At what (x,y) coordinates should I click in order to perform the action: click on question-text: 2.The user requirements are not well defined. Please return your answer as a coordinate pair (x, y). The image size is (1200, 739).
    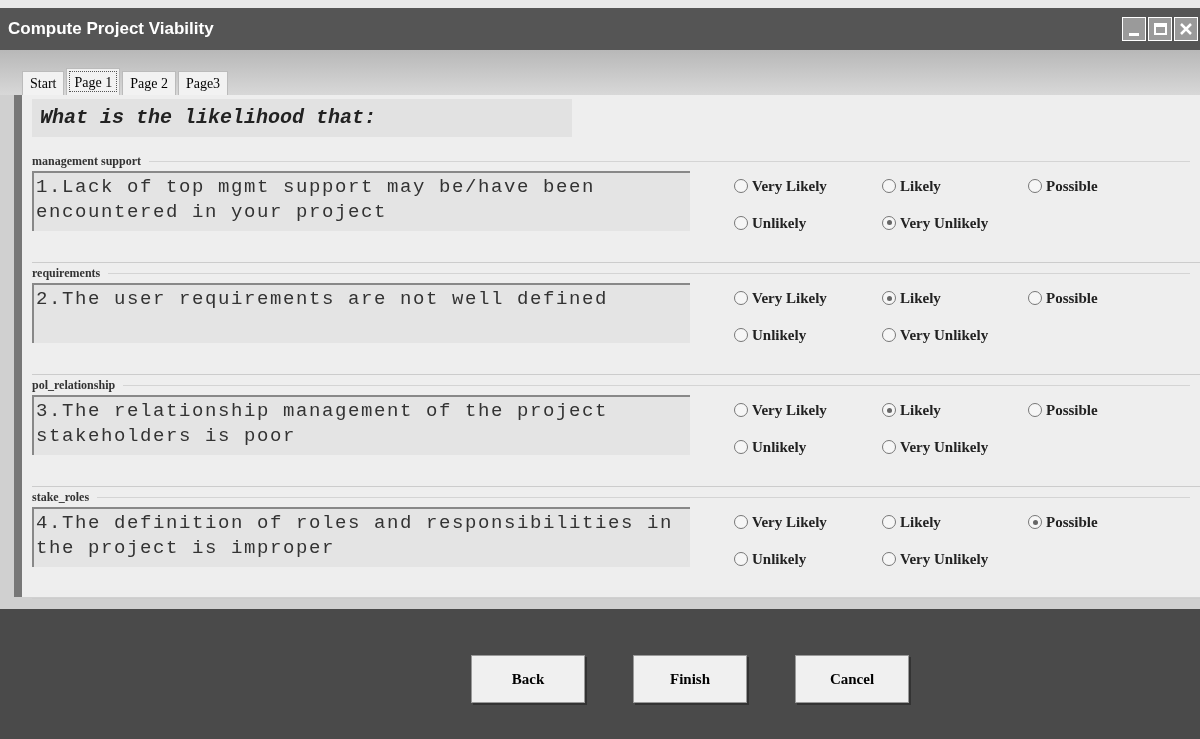
    Looking at the image, I should click on (361, 313).